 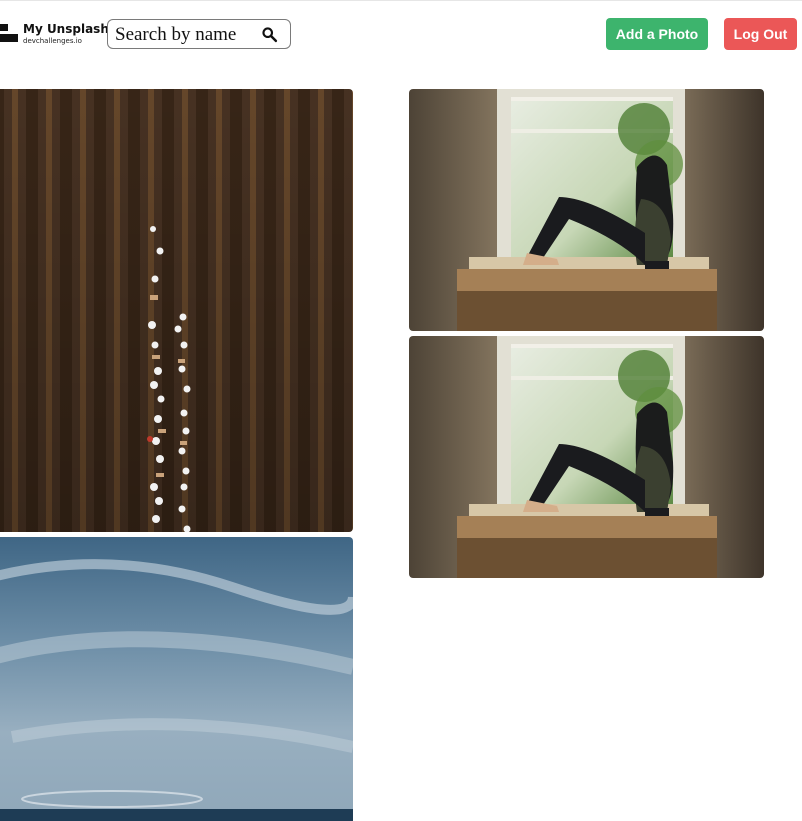 I want to click on logo-title: My Unsplash, so click(x=66, y=29).